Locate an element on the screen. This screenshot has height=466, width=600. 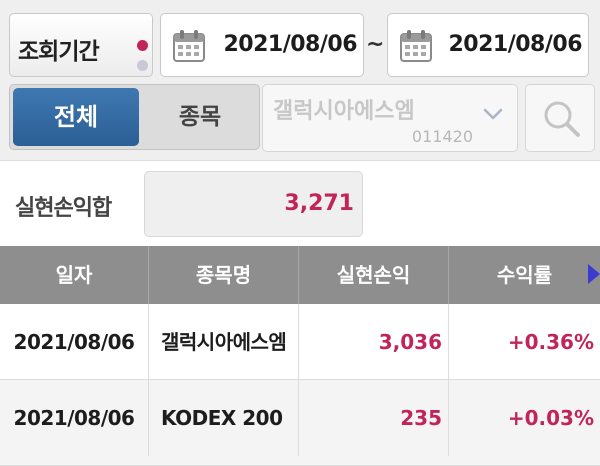
summary-value: 3,271 is located at coordinates (319, 203).